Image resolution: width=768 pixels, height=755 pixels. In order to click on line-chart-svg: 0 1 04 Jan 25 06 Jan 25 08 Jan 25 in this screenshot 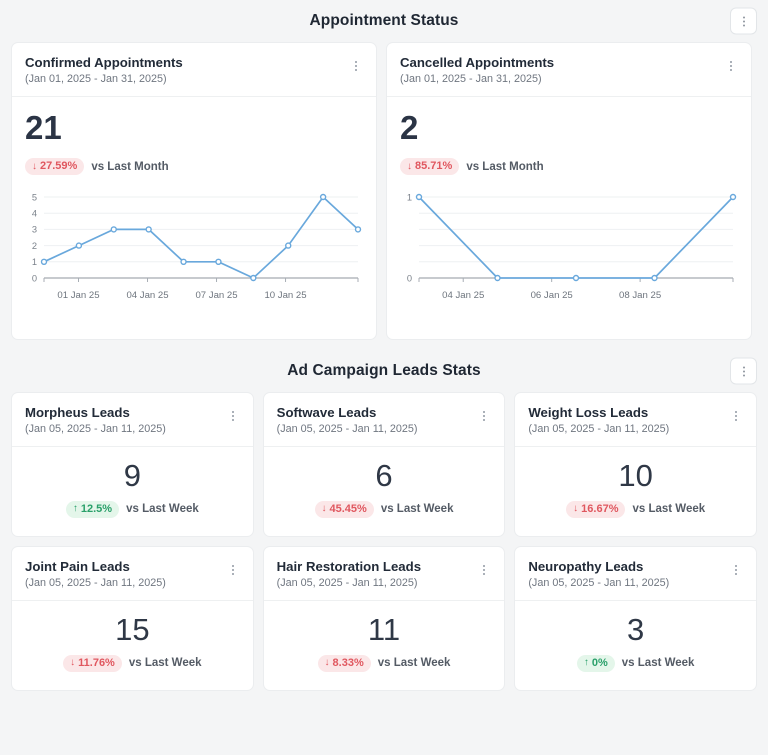, I will do `click(572, 246)`.